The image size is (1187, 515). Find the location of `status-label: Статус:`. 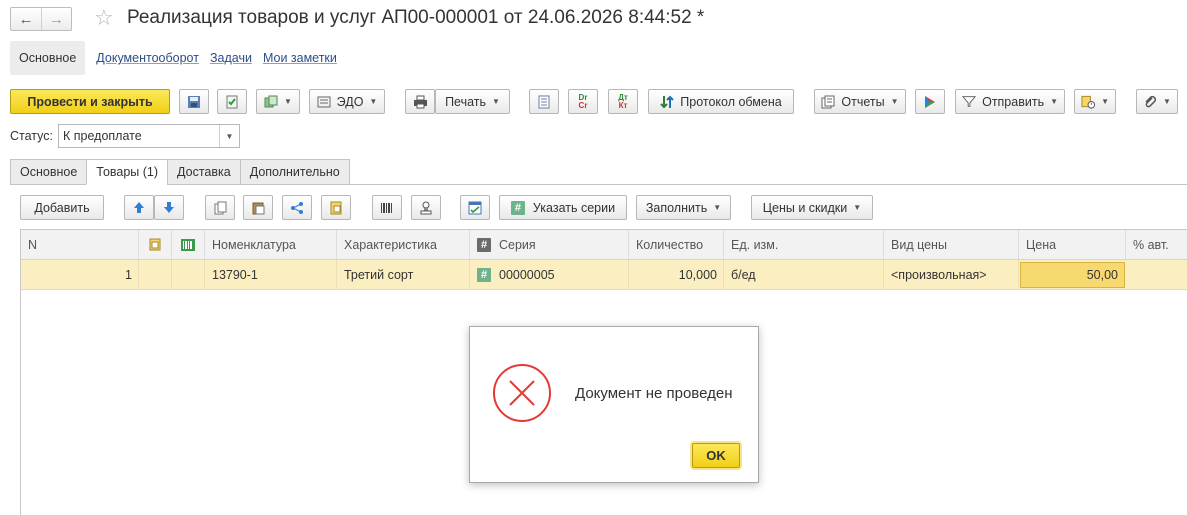

status-label: Статус: is located at coordinates (31, 136).